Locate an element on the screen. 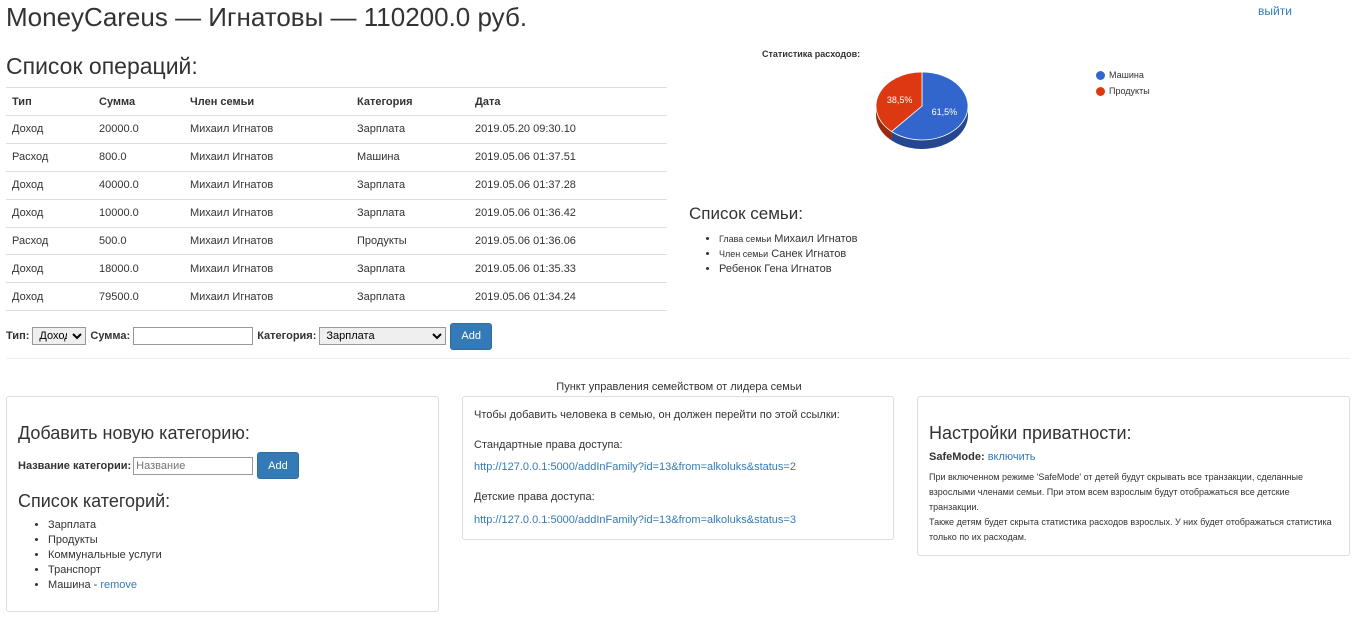 This screenshot has height=629, width=1358. list-item: Коммунальные услуги is located at coordinates (105, 555).